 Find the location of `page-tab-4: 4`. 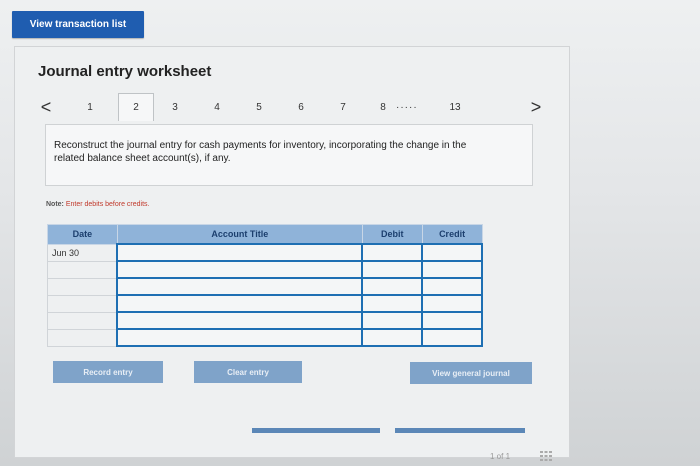

page-tab-4: 4 is located at coordinates (217, 107).